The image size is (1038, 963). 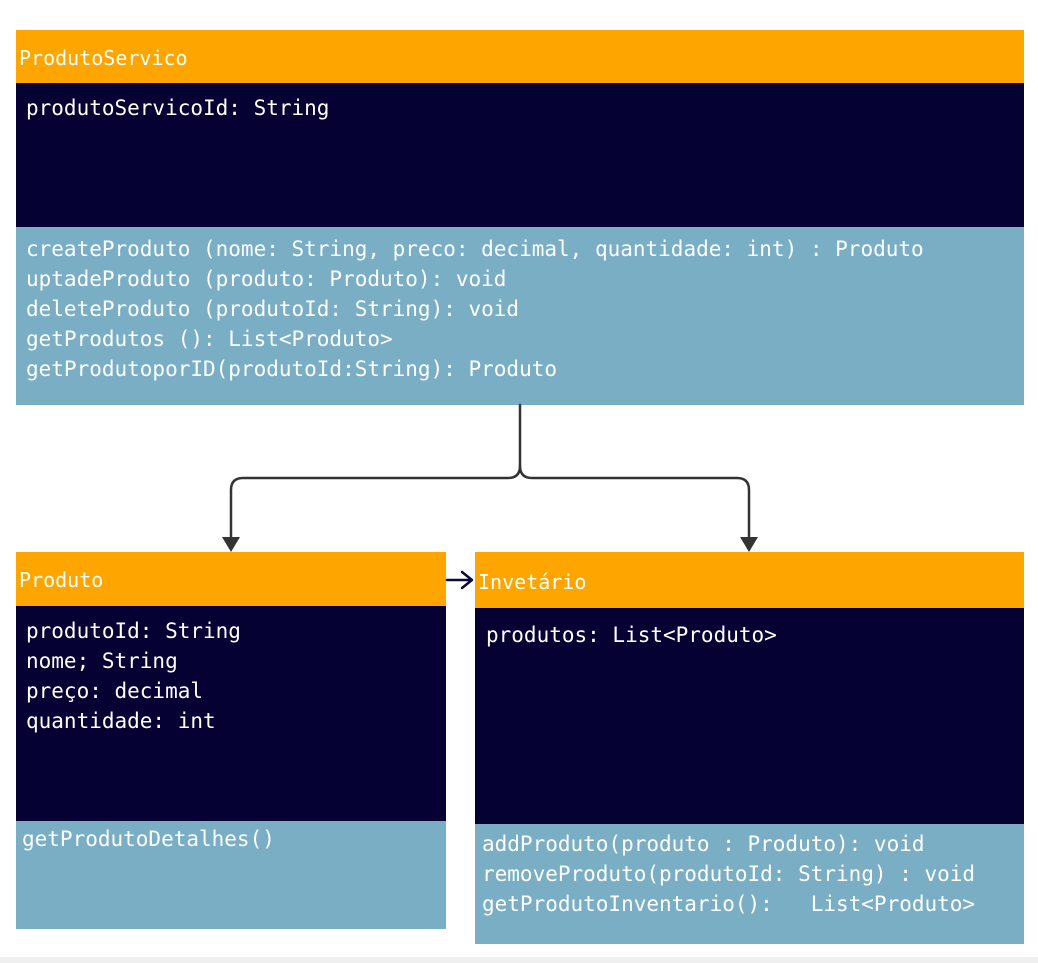 What do you see at coordinates (631, 635) in the screenshot?
I see `attribute: produtos: List<Produto>` at bounding box center [631, 635].